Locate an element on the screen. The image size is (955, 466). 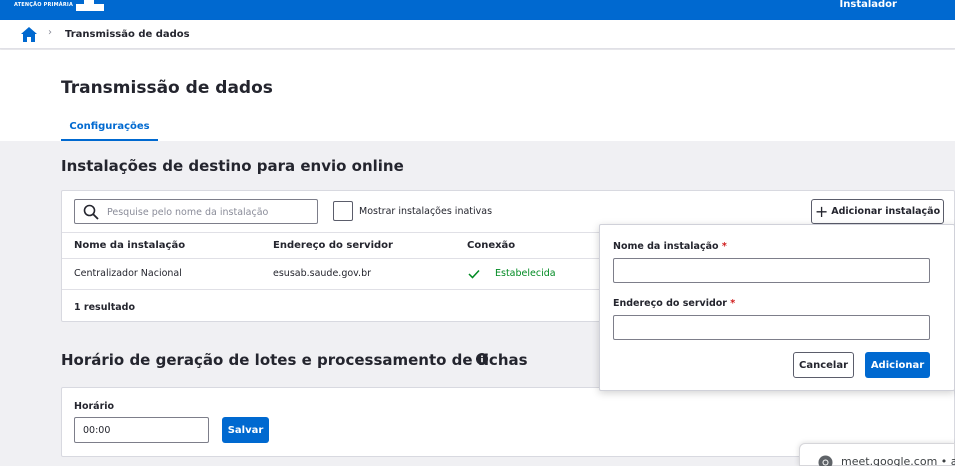
browser-share-popup: meet.google.com • a is located at coordinates (877, 454).